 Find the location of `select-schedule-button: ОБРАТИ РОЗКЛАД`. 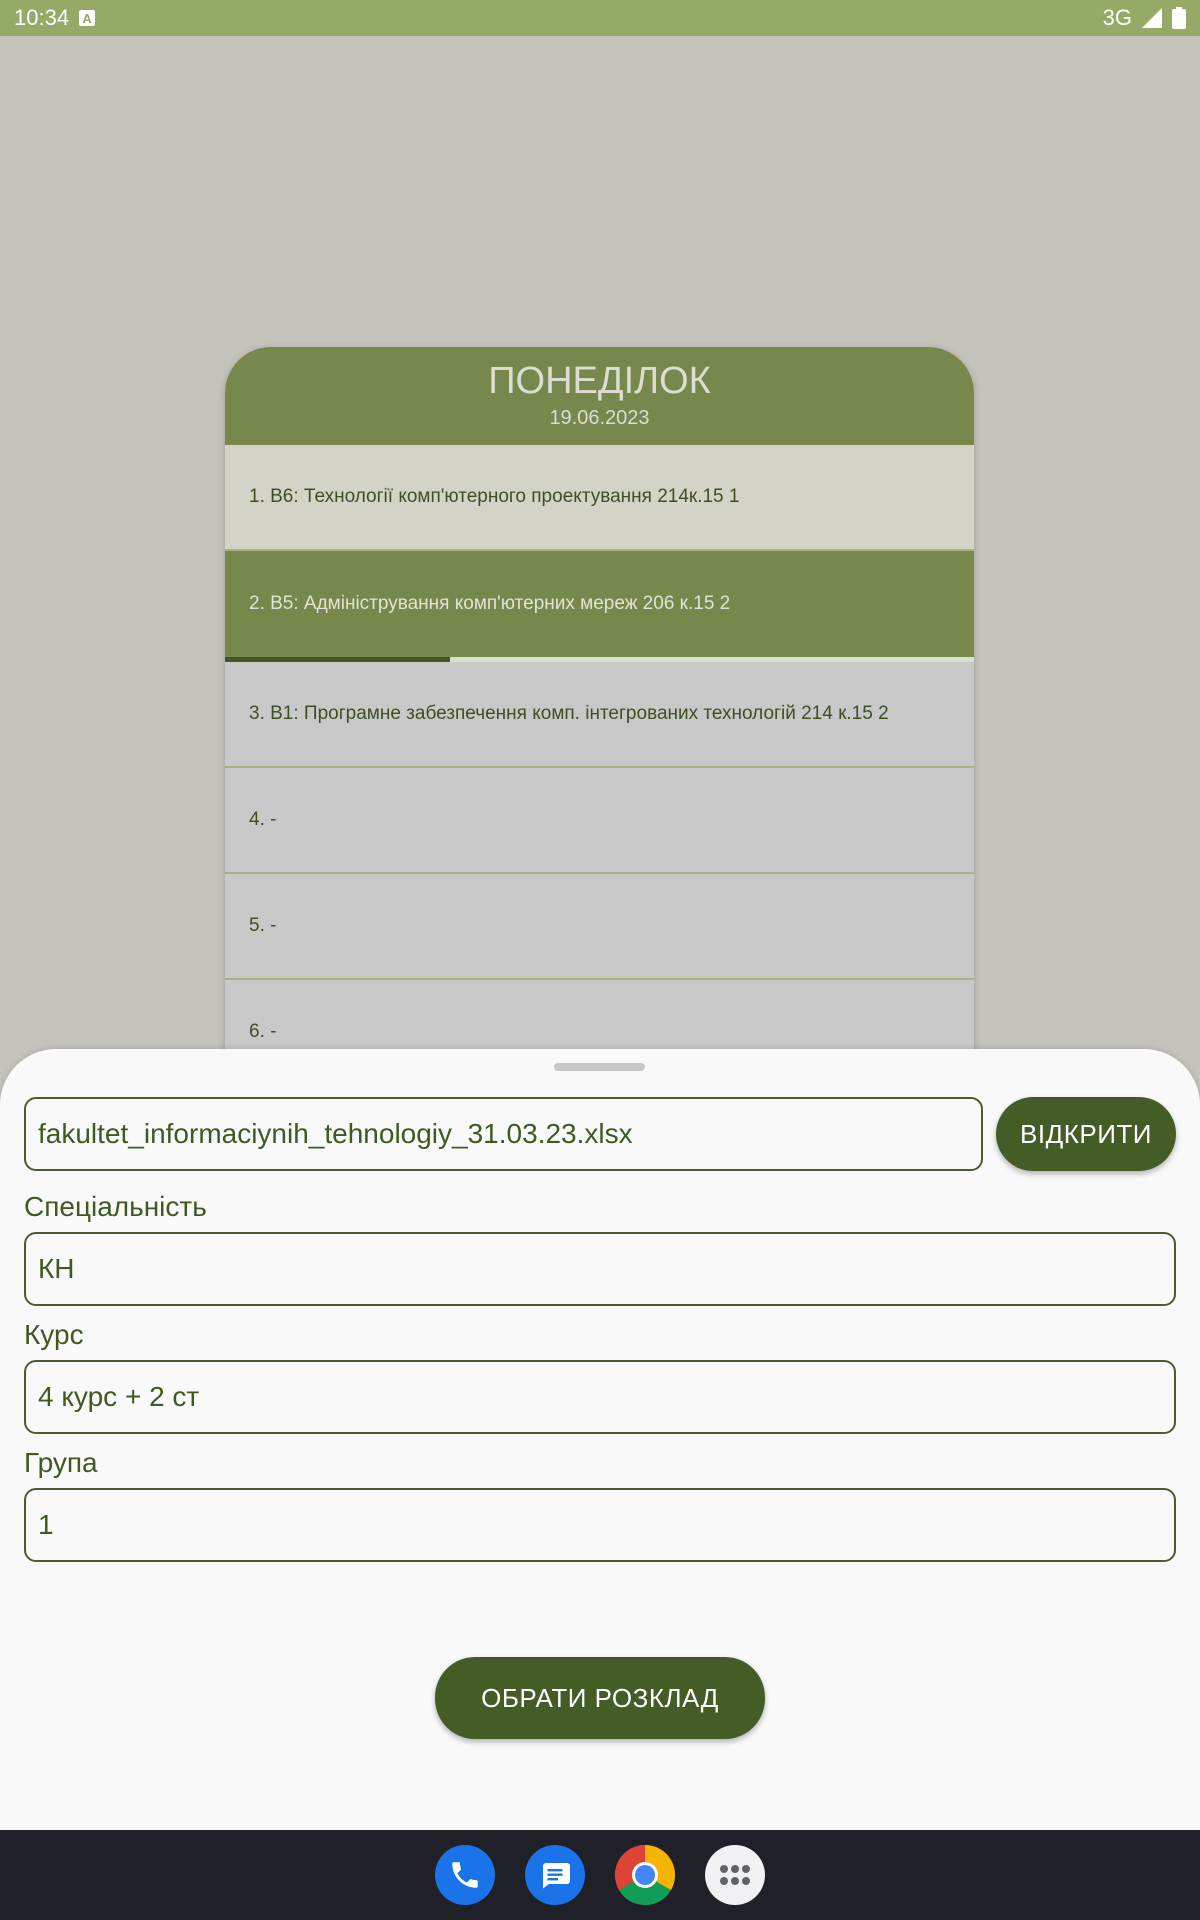

select-schedule-button: ОБРАТИ РОЗКЛАД is located at coordinates (600, 1698).